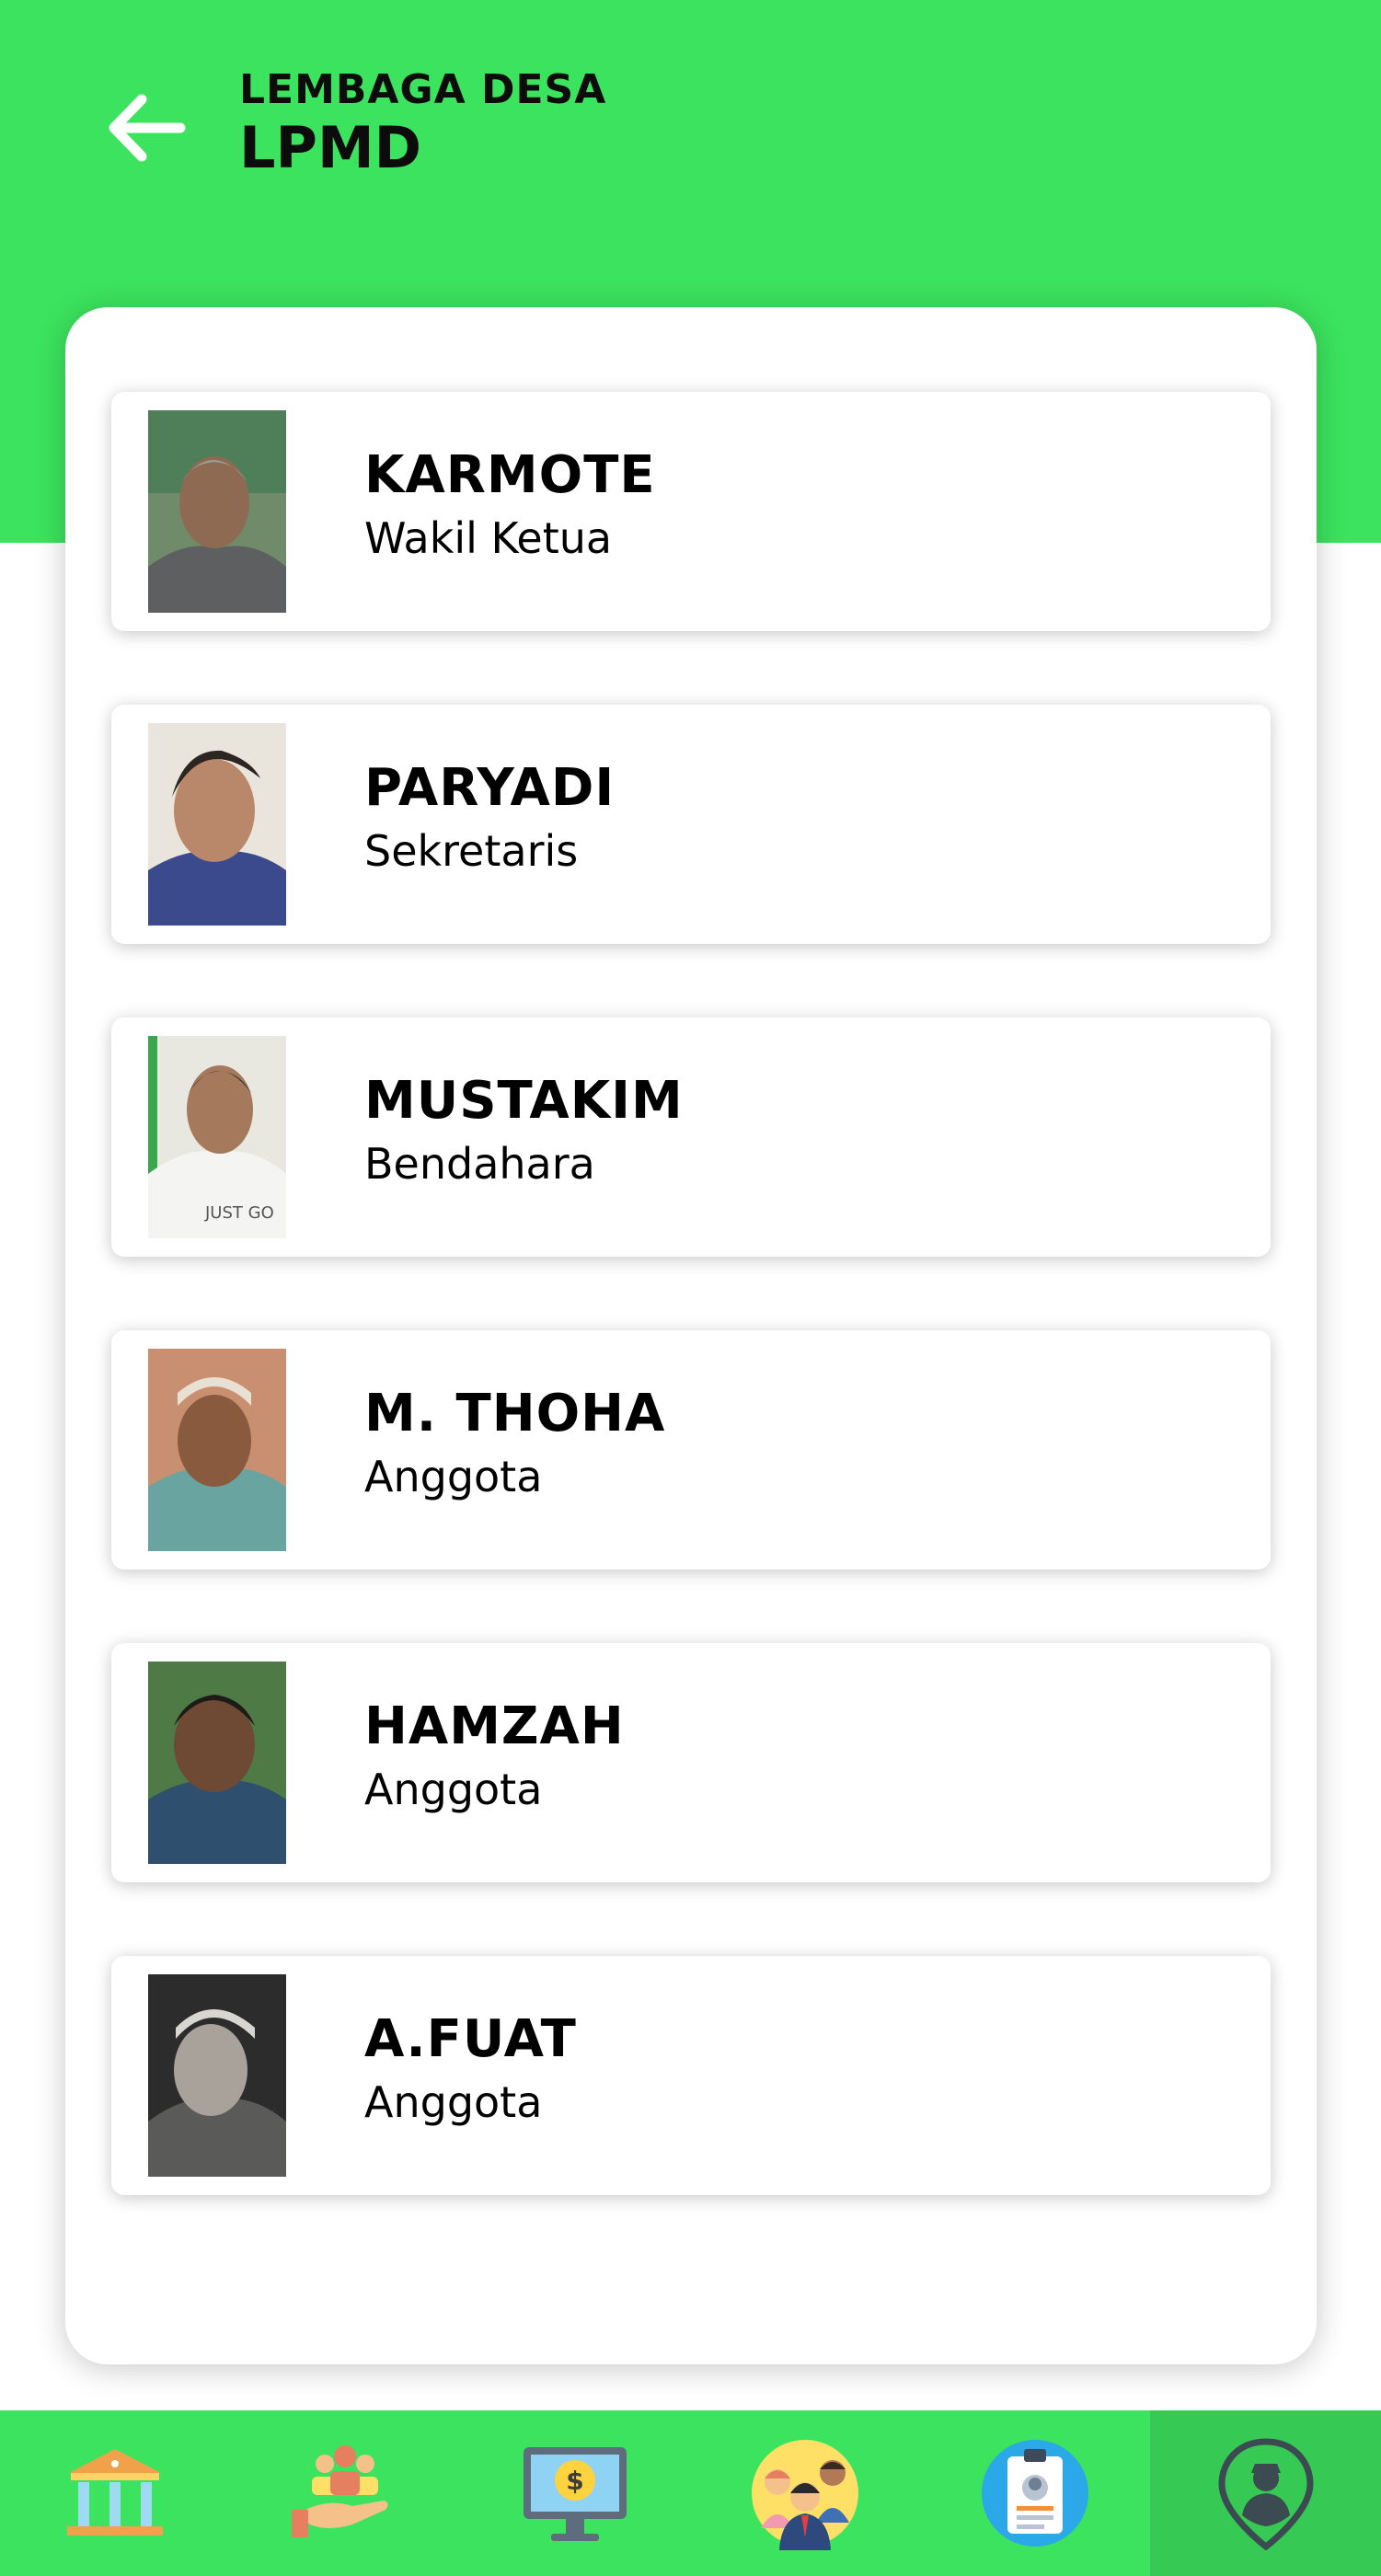  What do you see at coordinates (691, 1762) in the screenshot?
I see `member-card: HAMZAH Anggota` at bounding box center [691, 1762].